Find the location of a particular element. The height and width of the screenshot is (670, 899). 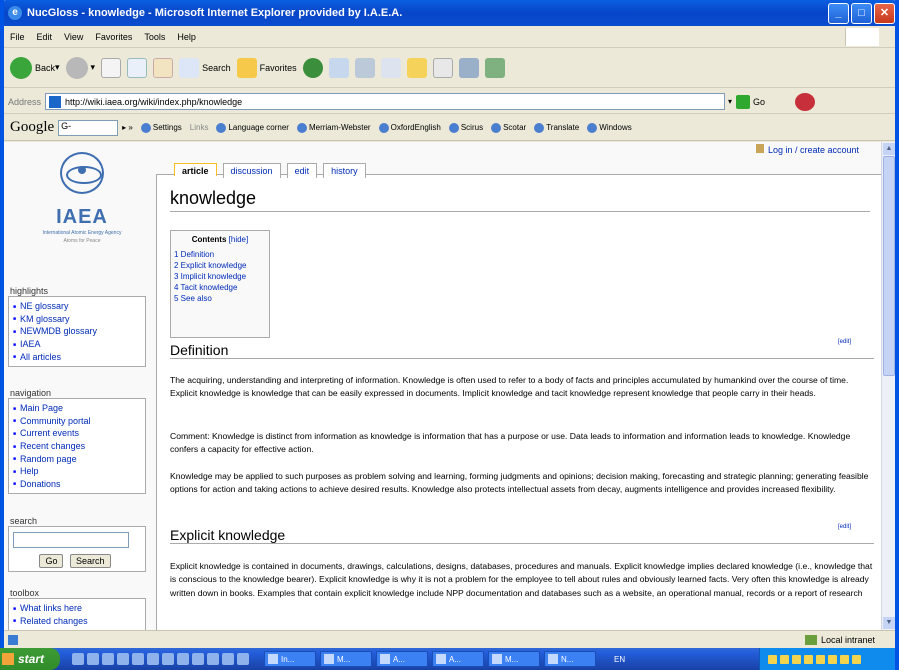

language-indicator: EN is located at coordinates (619, 659).